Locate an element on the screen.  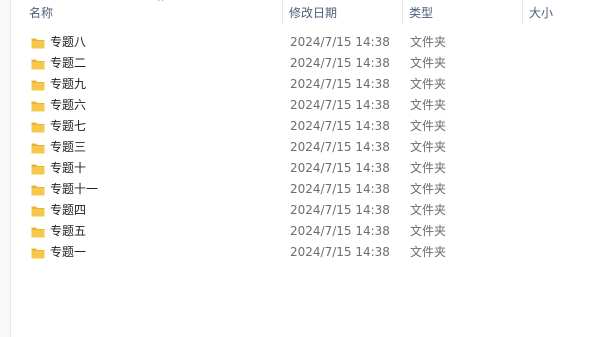
navigation-pane-edge is located at coordinates (5, 168).